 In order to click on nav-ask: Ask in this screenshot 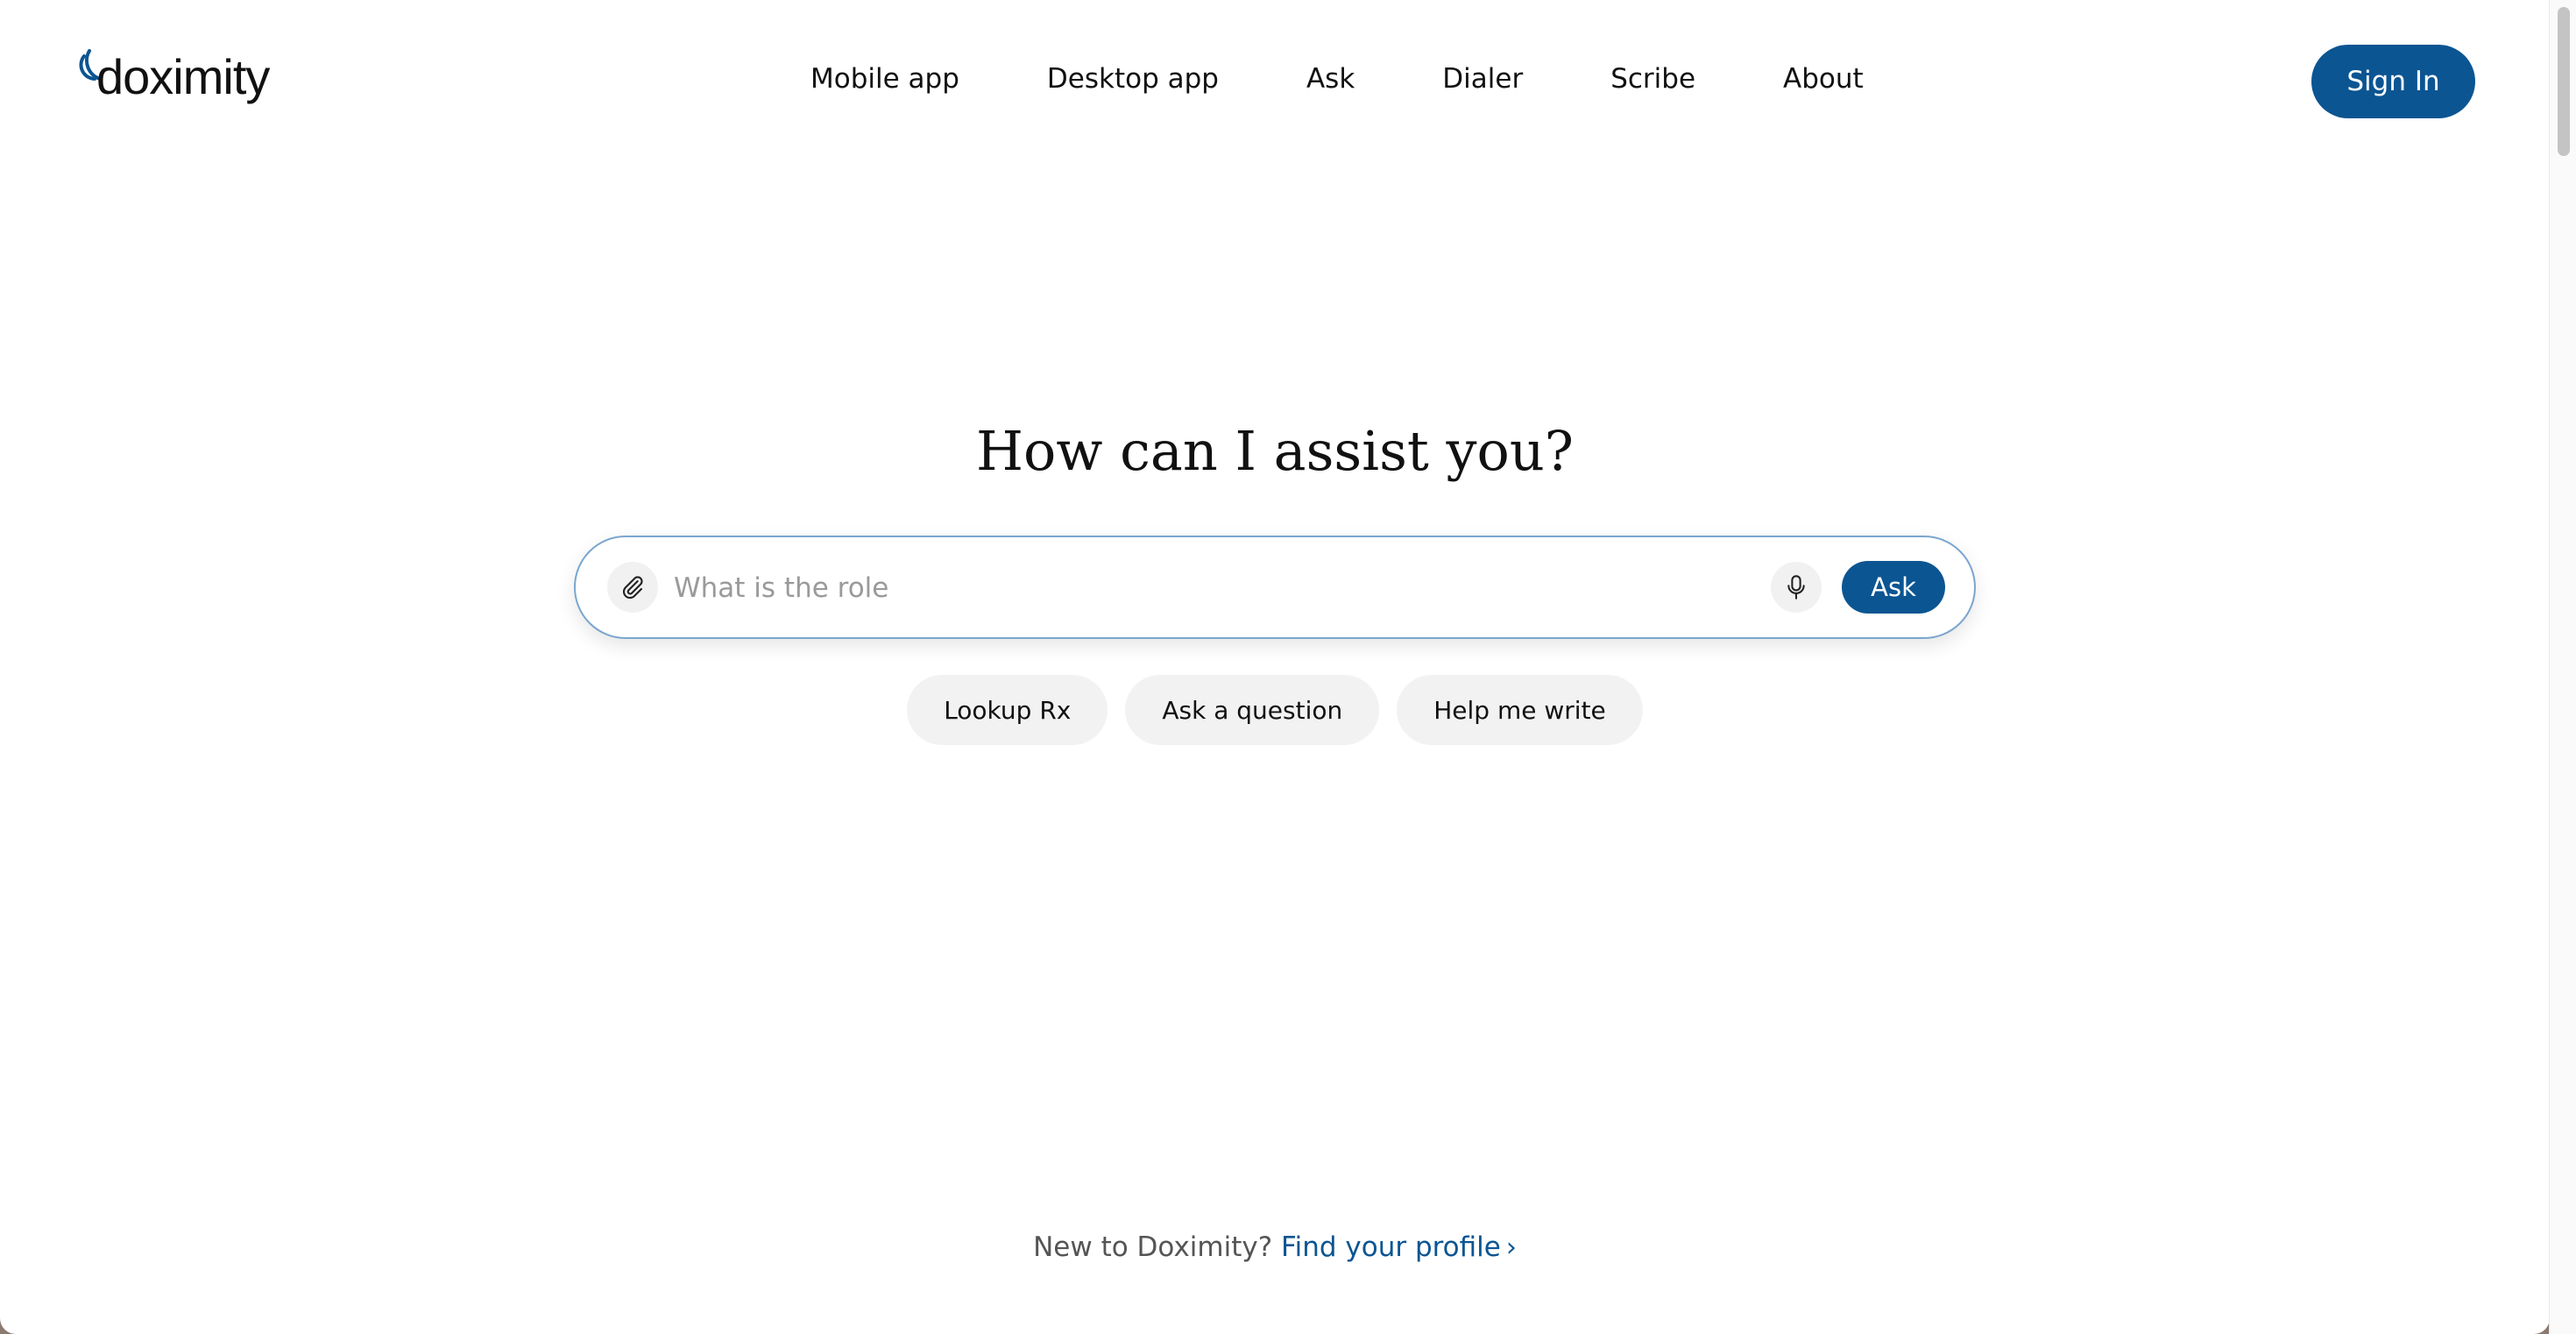, I will do `click(1330, 78)`.